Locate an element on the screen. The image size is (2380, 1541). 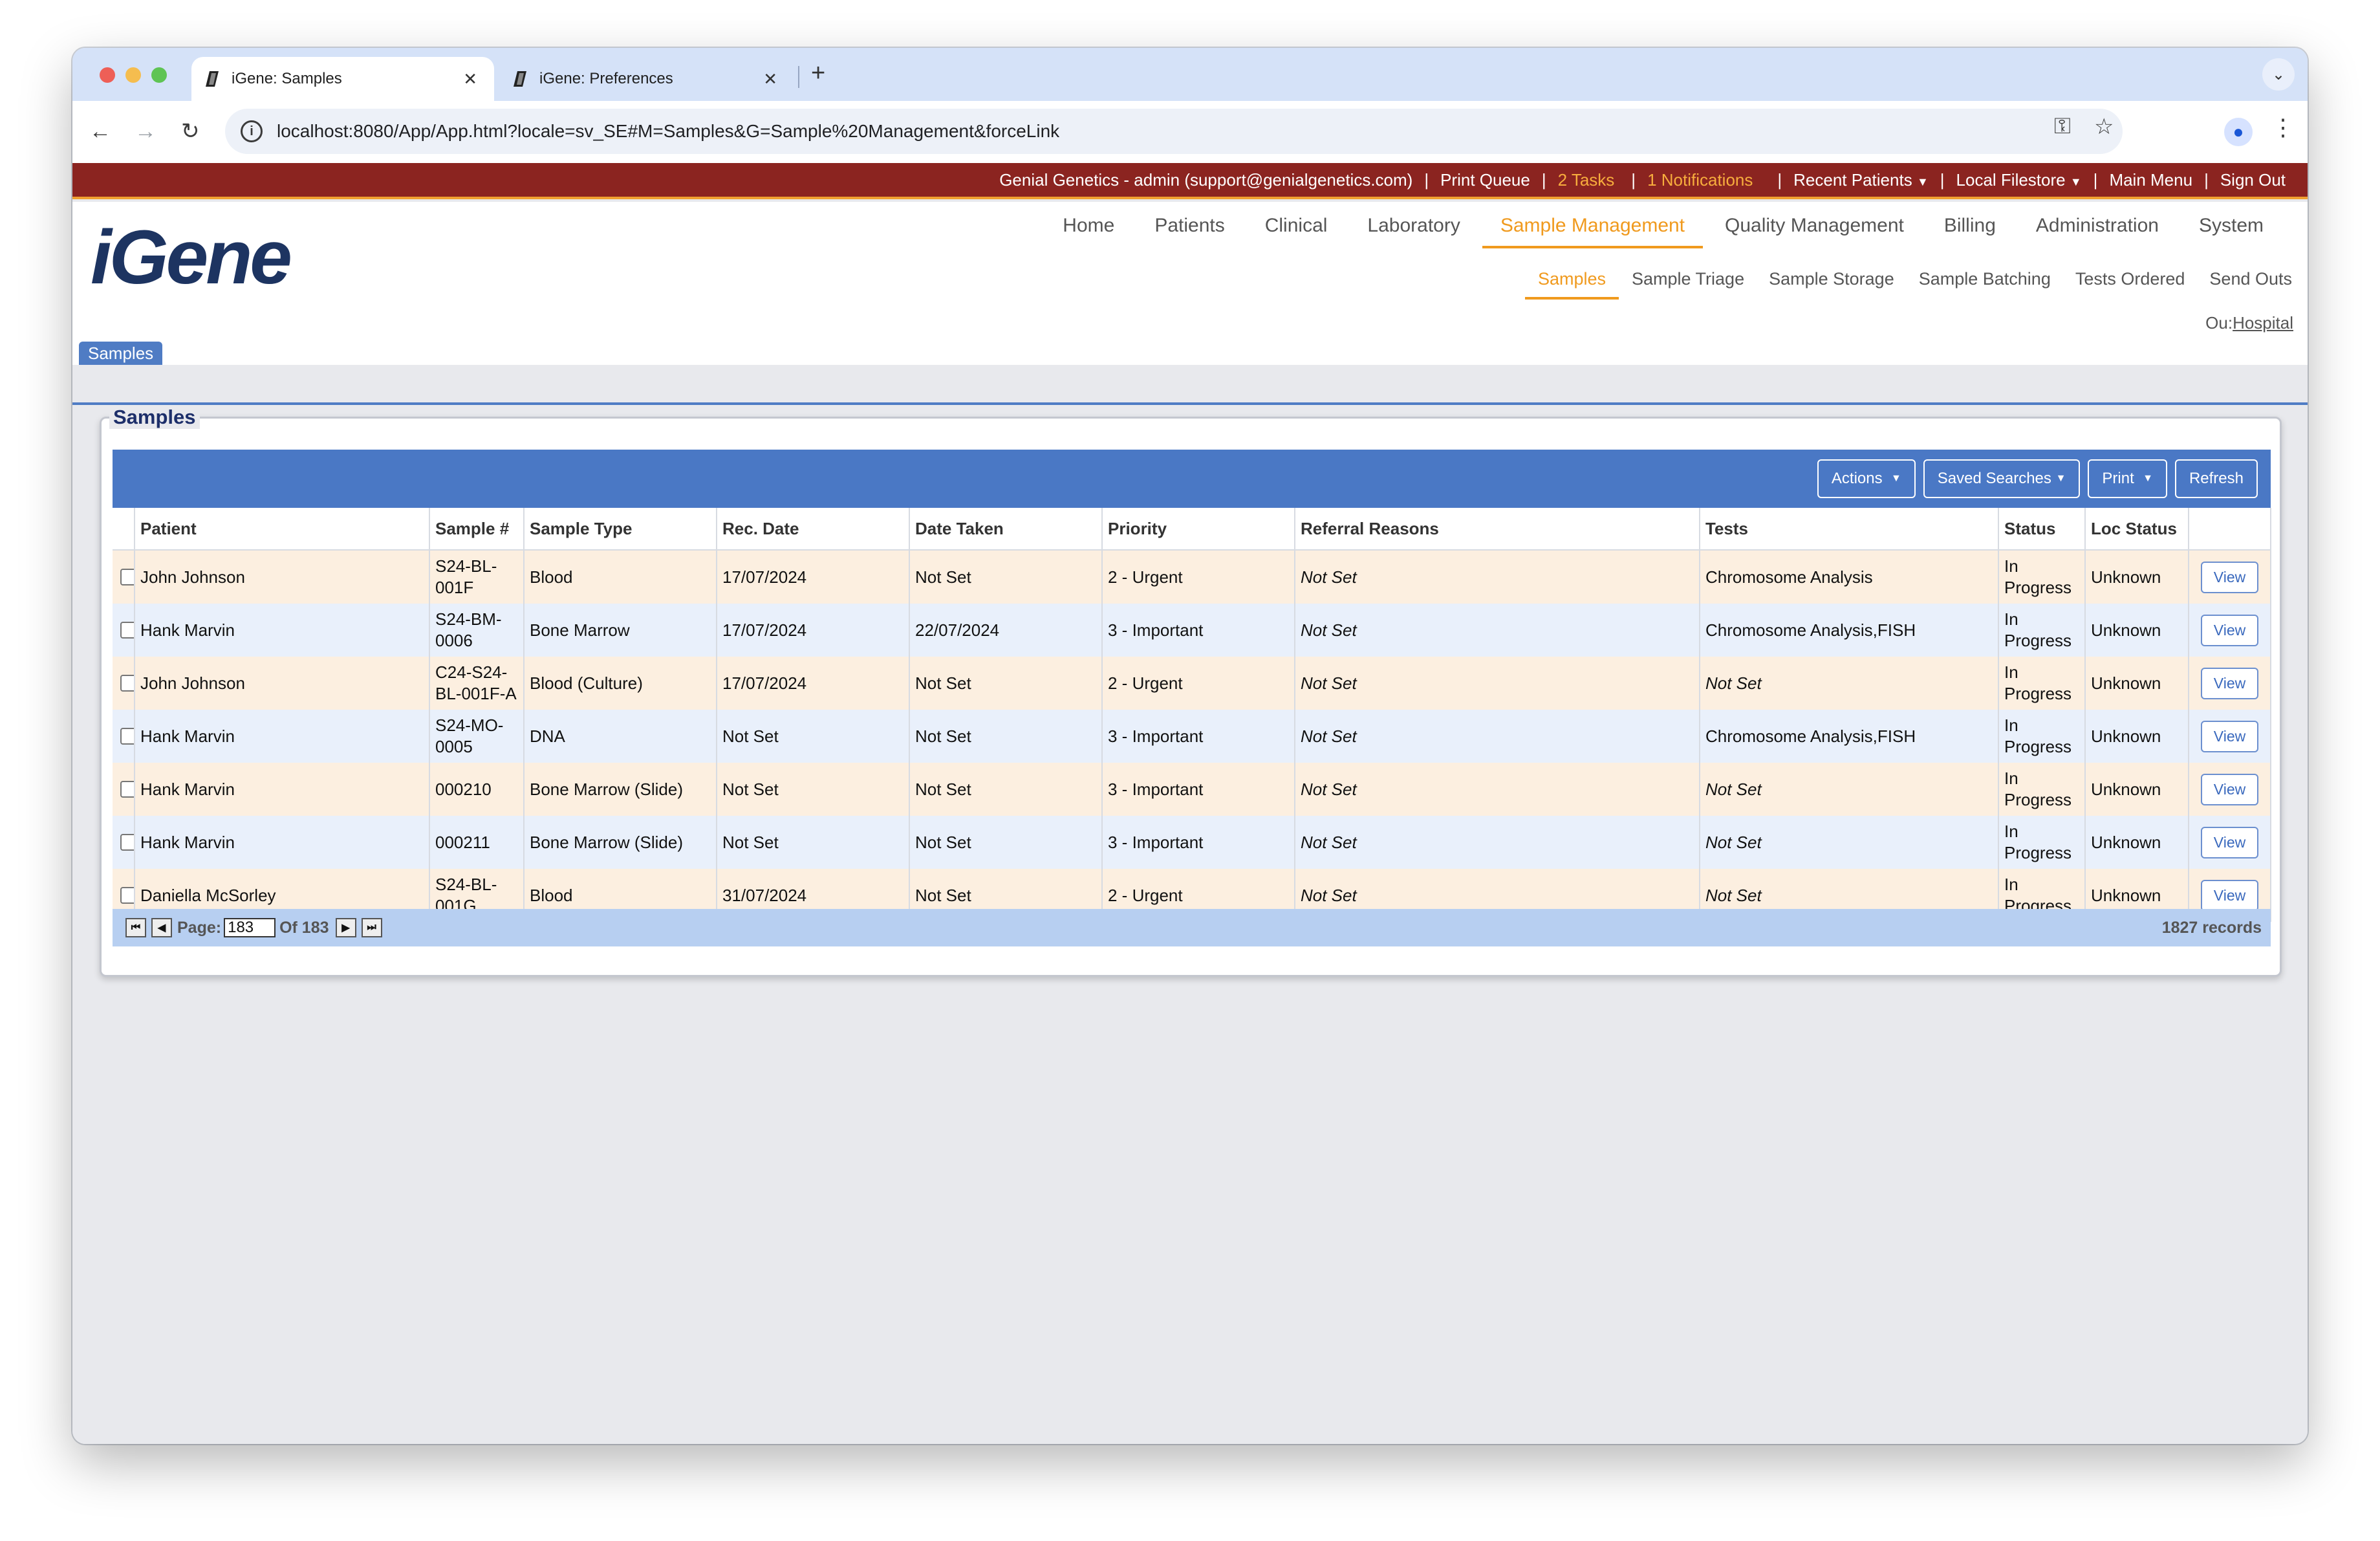
nav-patients: Patients is located at coordinates (1189, 229).